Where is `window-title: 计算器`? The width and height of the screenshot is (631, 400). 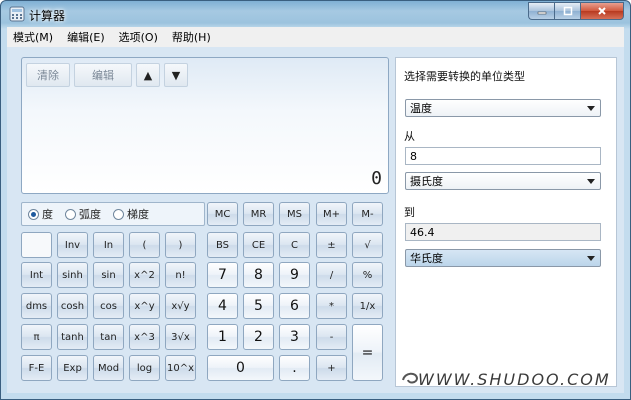
window-title: 计算器 is located at coordinates (47, 16).